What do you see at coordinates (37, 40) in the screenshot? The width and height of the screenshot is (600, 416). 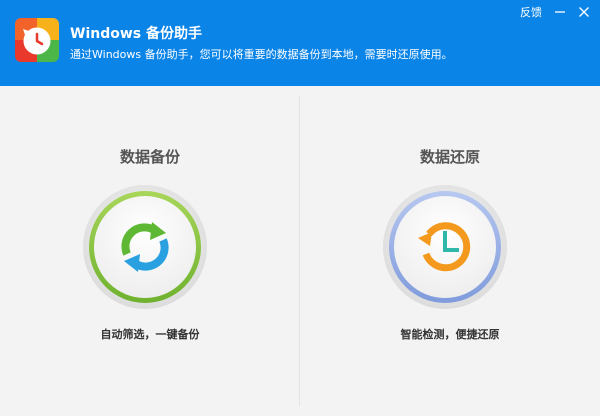 I see `backup-clock-icon` at bounding box center [37, 40].